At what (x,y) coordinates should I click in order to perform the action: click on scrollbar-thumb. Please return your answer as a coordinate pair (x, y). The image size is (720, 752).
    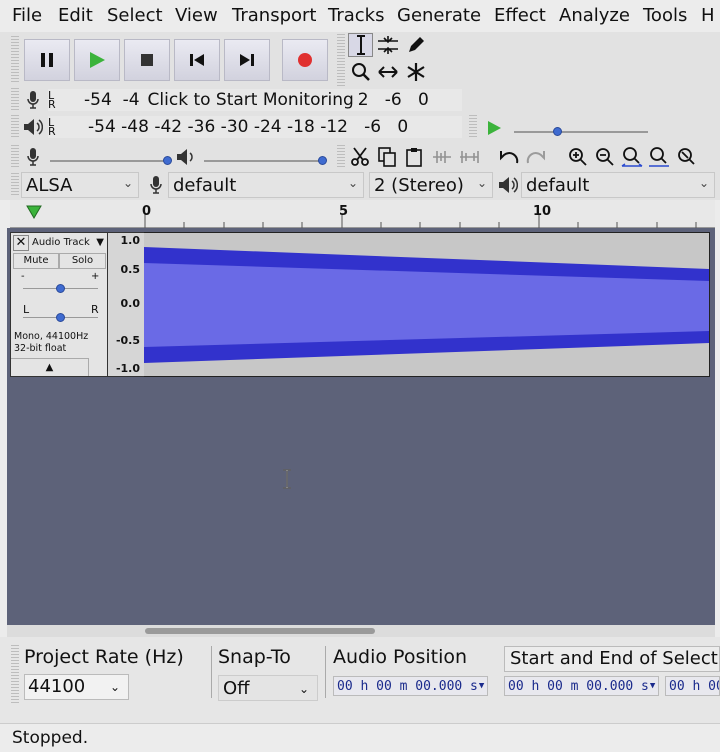
    Looking at the image, I should click on (260, 631).